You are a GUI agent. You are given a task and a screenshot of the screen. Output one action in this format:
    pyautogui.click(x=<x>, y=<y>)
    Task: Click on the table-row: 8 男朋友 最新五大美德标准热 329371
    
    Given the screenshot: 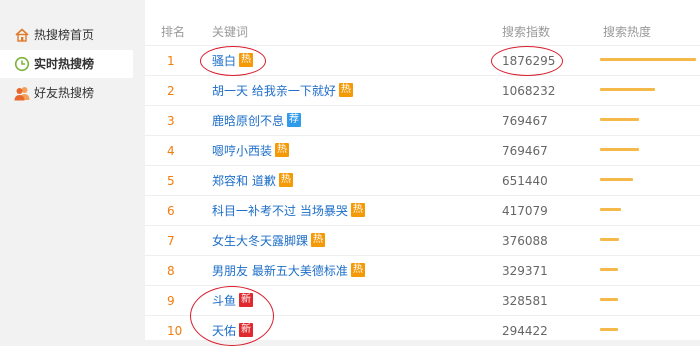 What is the action you would take?
    pyautogui.click(x=422, y=270)
    